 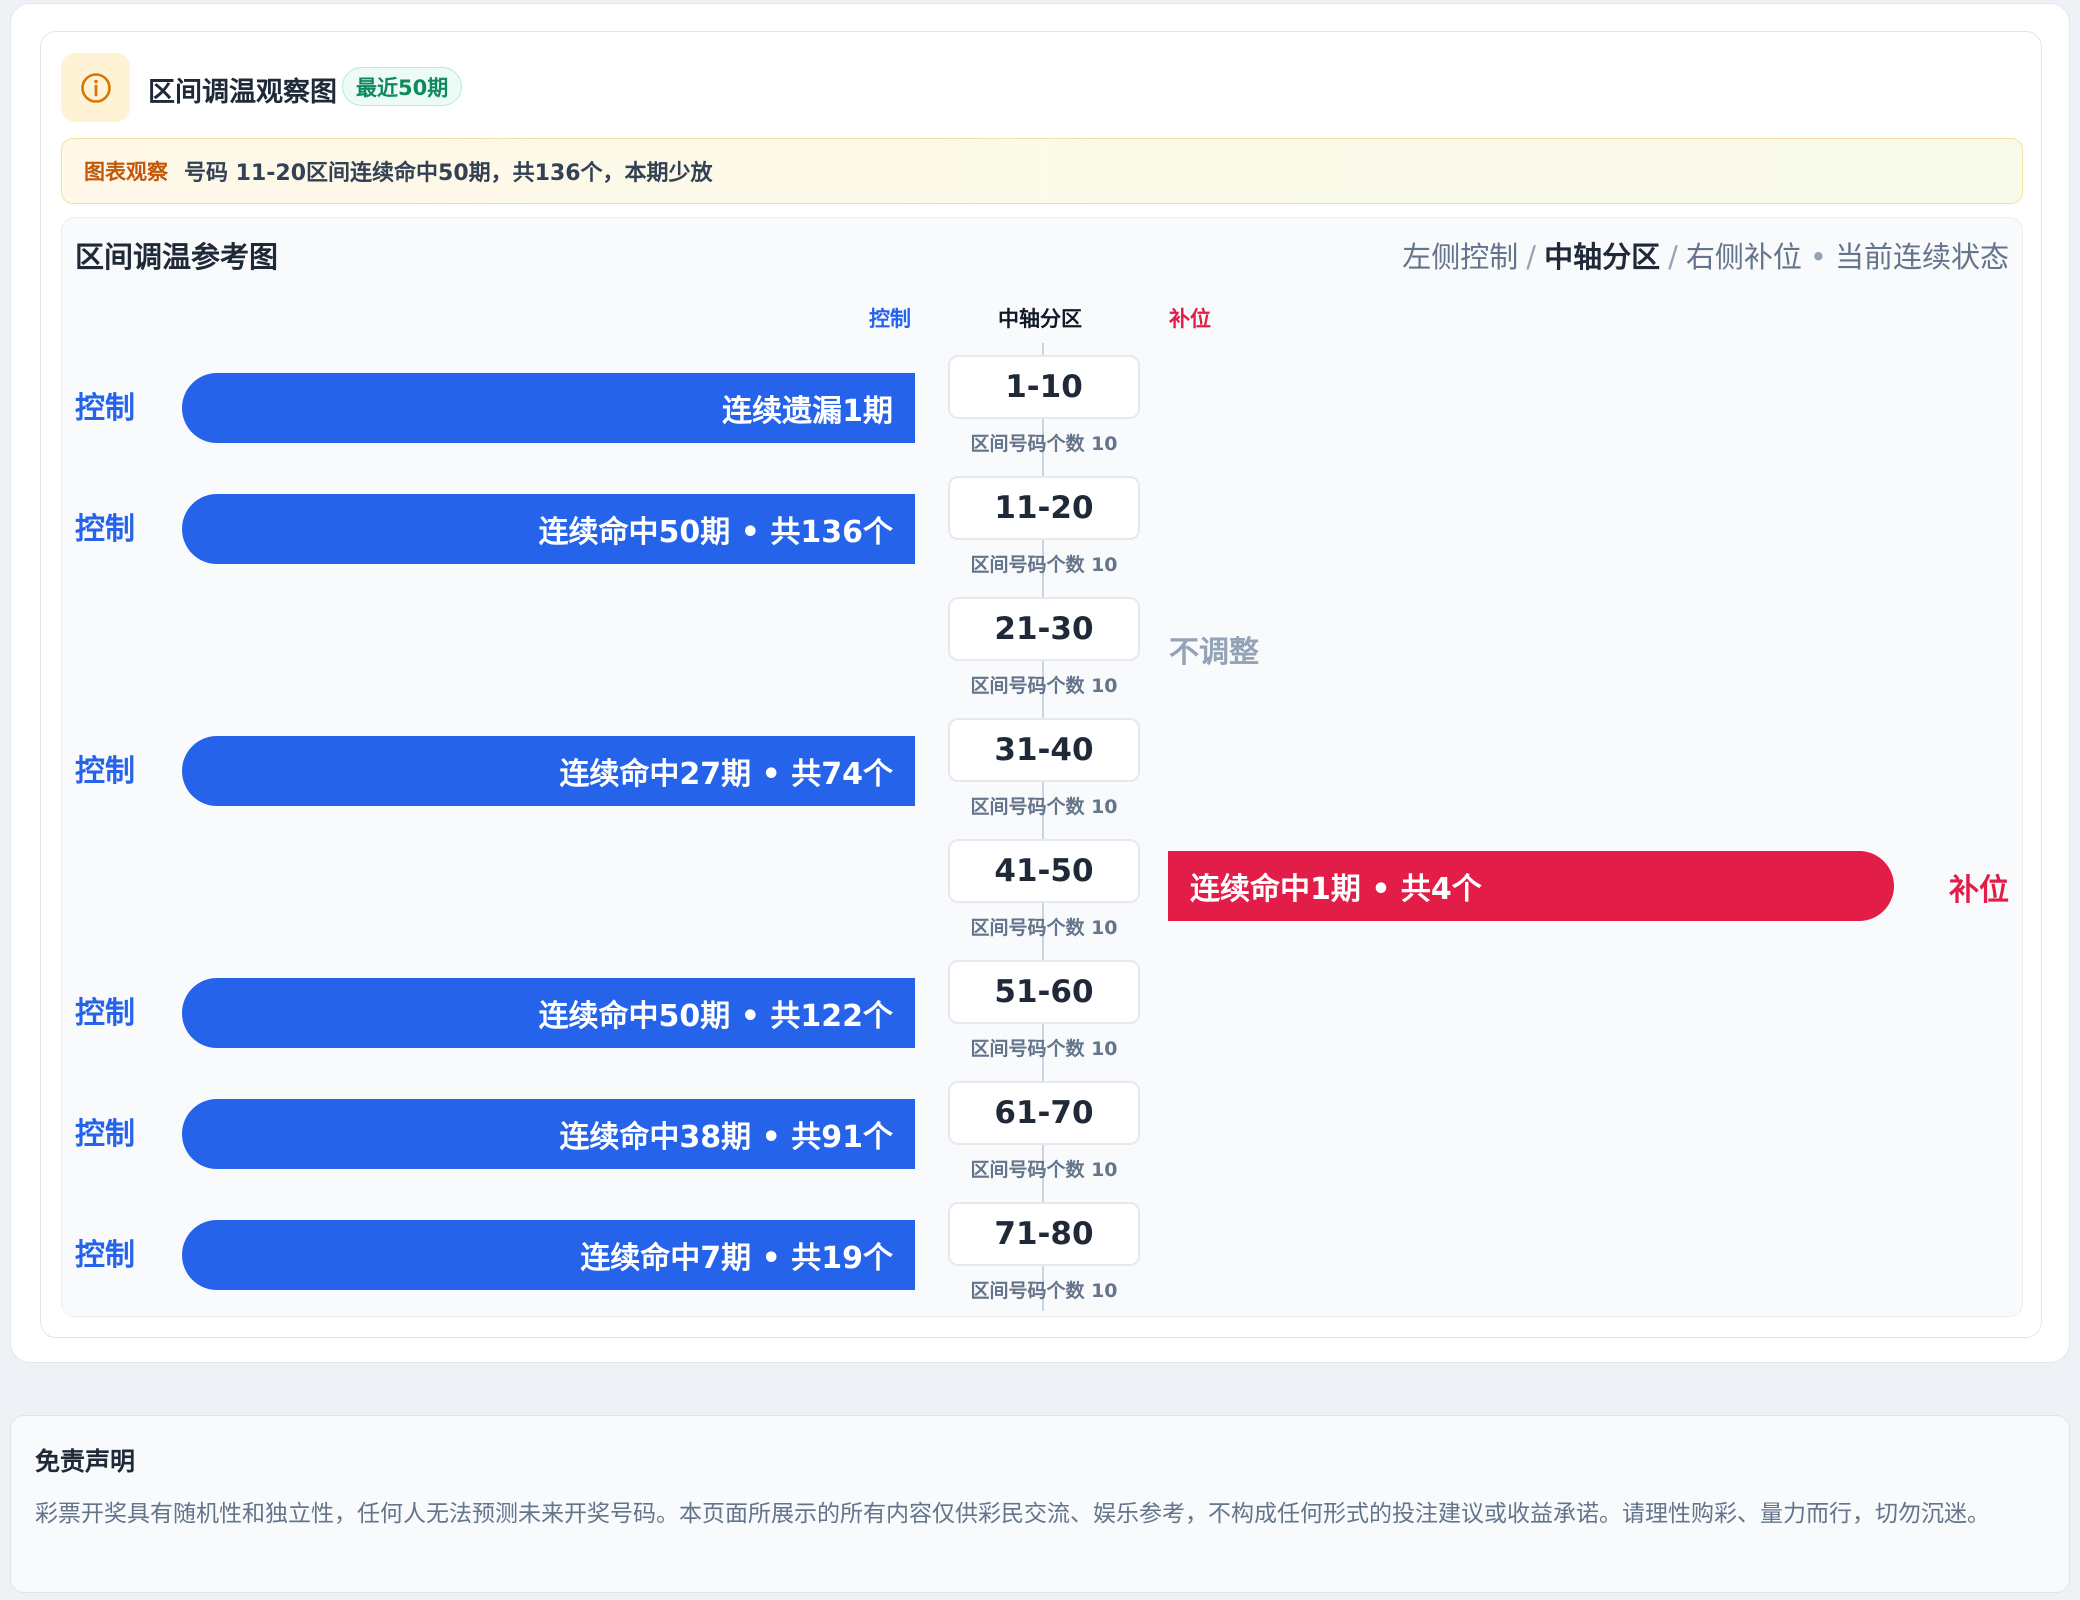 I want to click on notice-label: 图表观察, so click(x=126, y=172).